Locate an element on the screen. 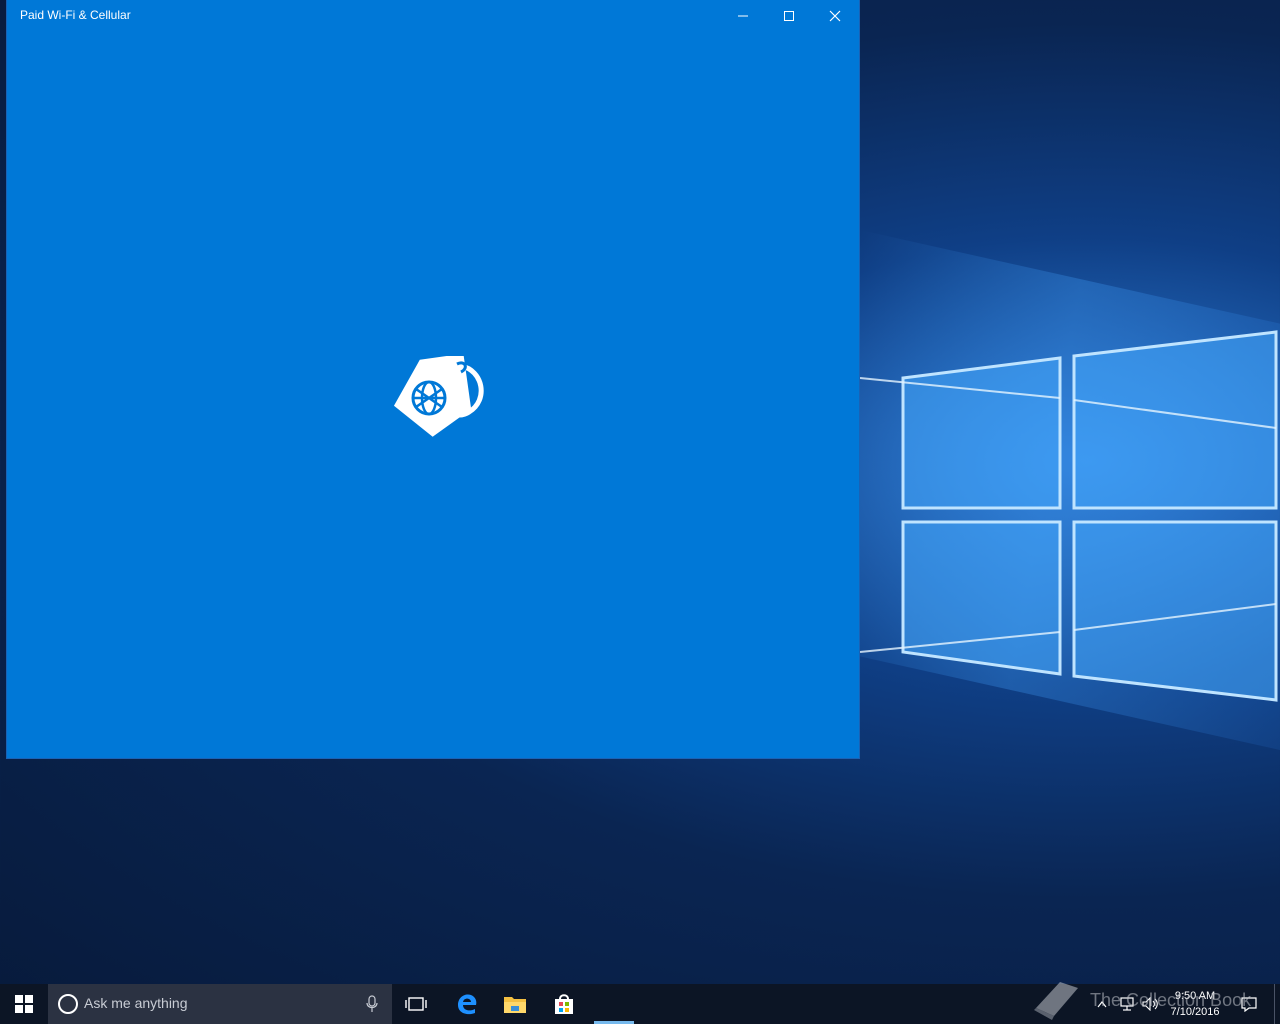  close-icon is located at coordinates (835, 16).